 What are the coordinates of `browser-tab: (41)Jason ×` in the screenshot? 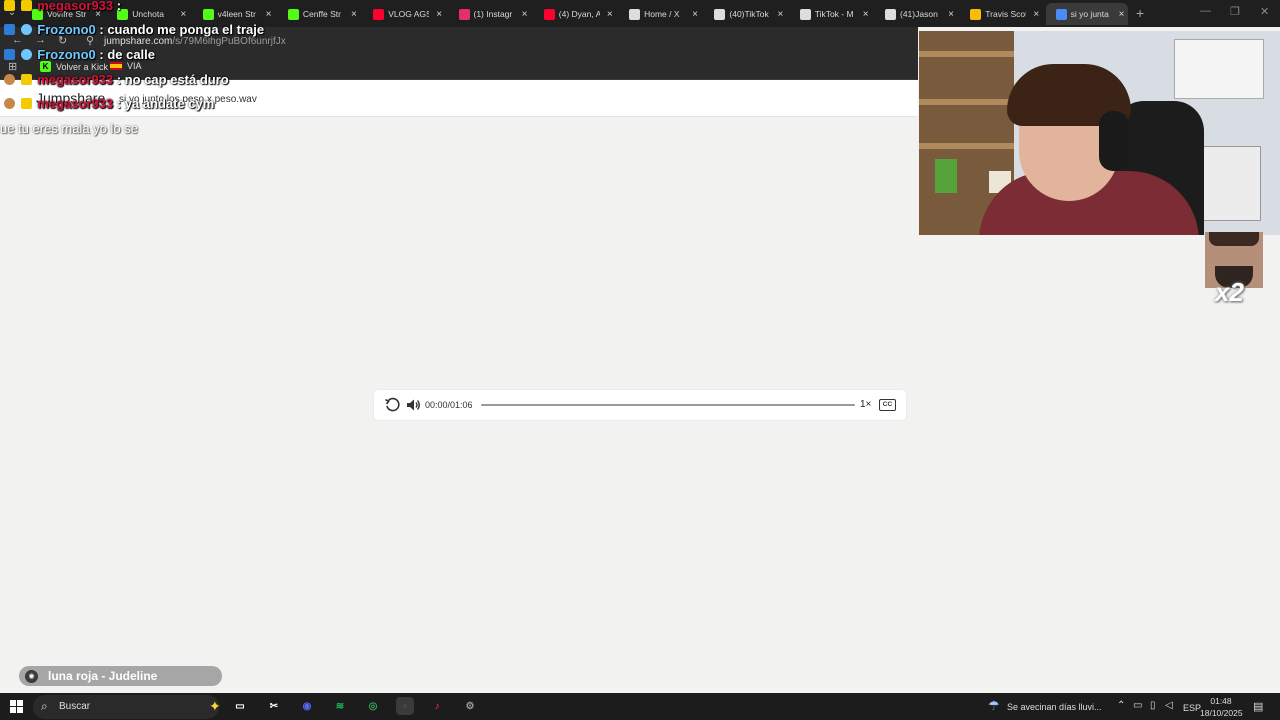 It's located at (916, 14).